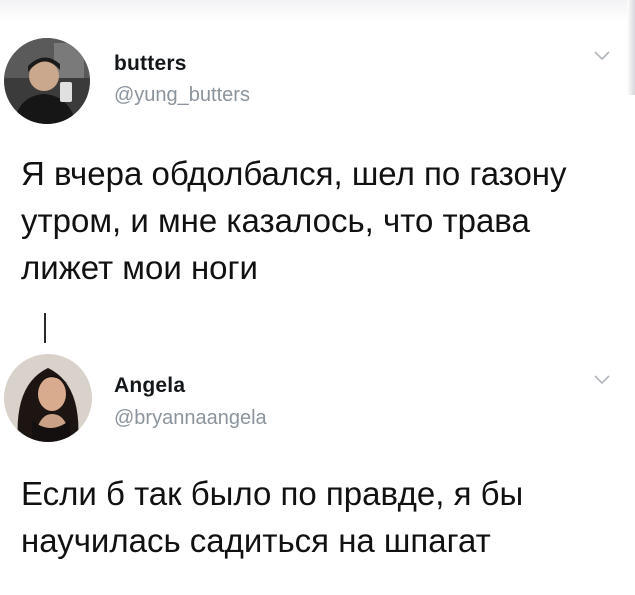 The width and height of the screenshot is (635, 595). What do you see at coordinates (150, 64) in the screenshot?
I see `author-name: butters` at bounding box center [150, 64].